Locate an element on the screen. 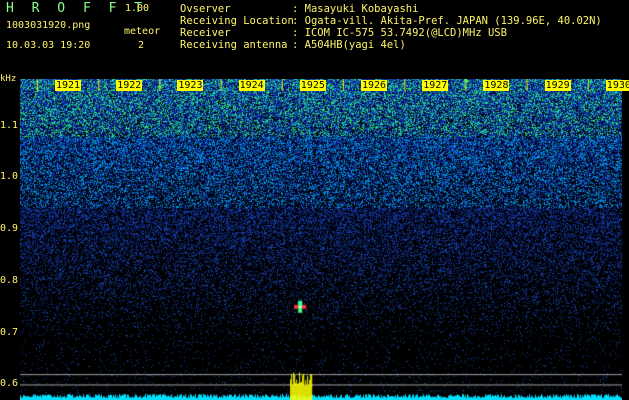  receiver-label: Receiver is located at coordinates (205, 33).